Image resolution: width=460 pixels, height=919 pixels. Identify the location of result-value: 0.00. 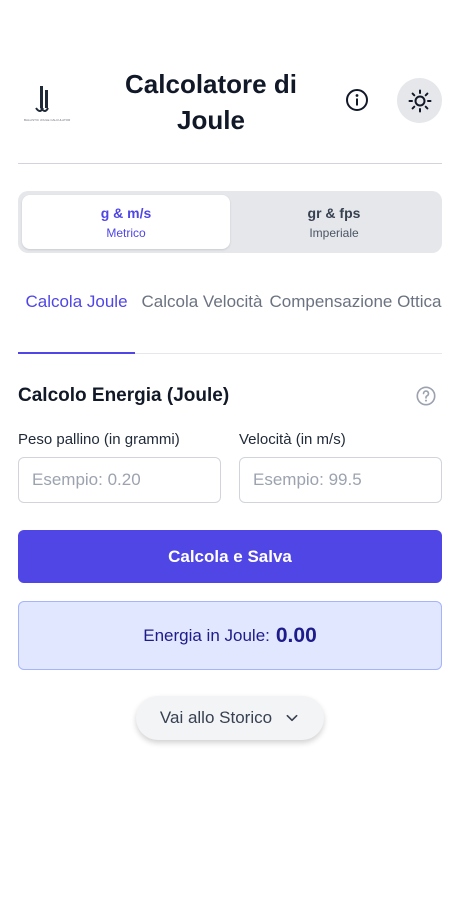
(296, 635).